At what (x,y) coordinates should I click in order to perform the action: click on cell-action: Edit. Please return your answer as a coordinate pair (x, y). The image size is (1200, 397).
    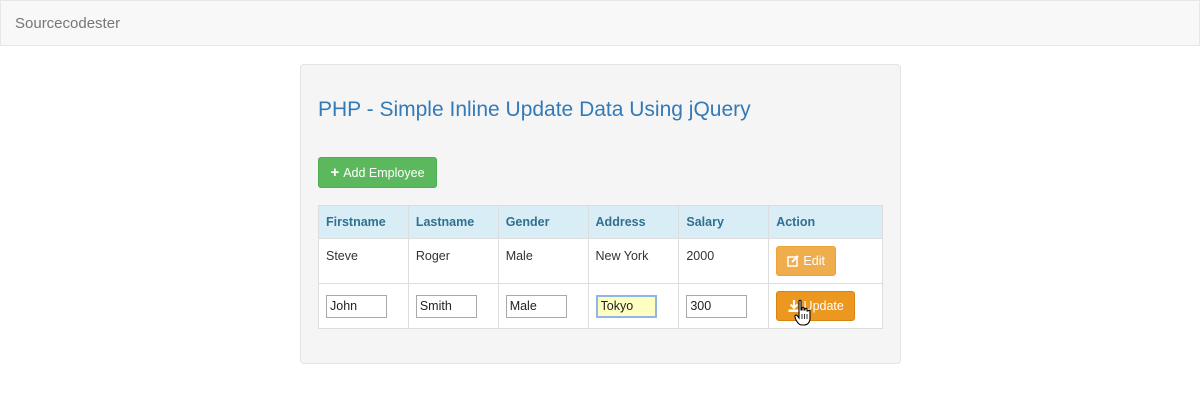
    Looking at the image, I should click on (825, 261).